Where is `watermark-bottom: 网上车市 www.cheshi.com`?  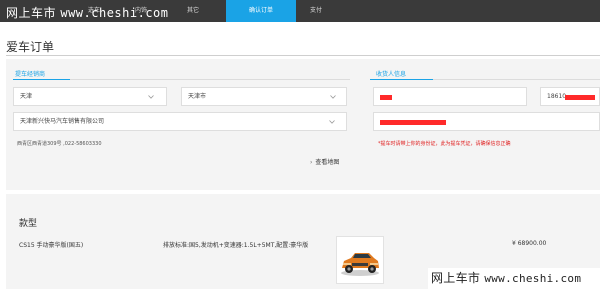
watermark-bottom: 网上车市 www.cheshi.com is located at coordinates (514, 278).